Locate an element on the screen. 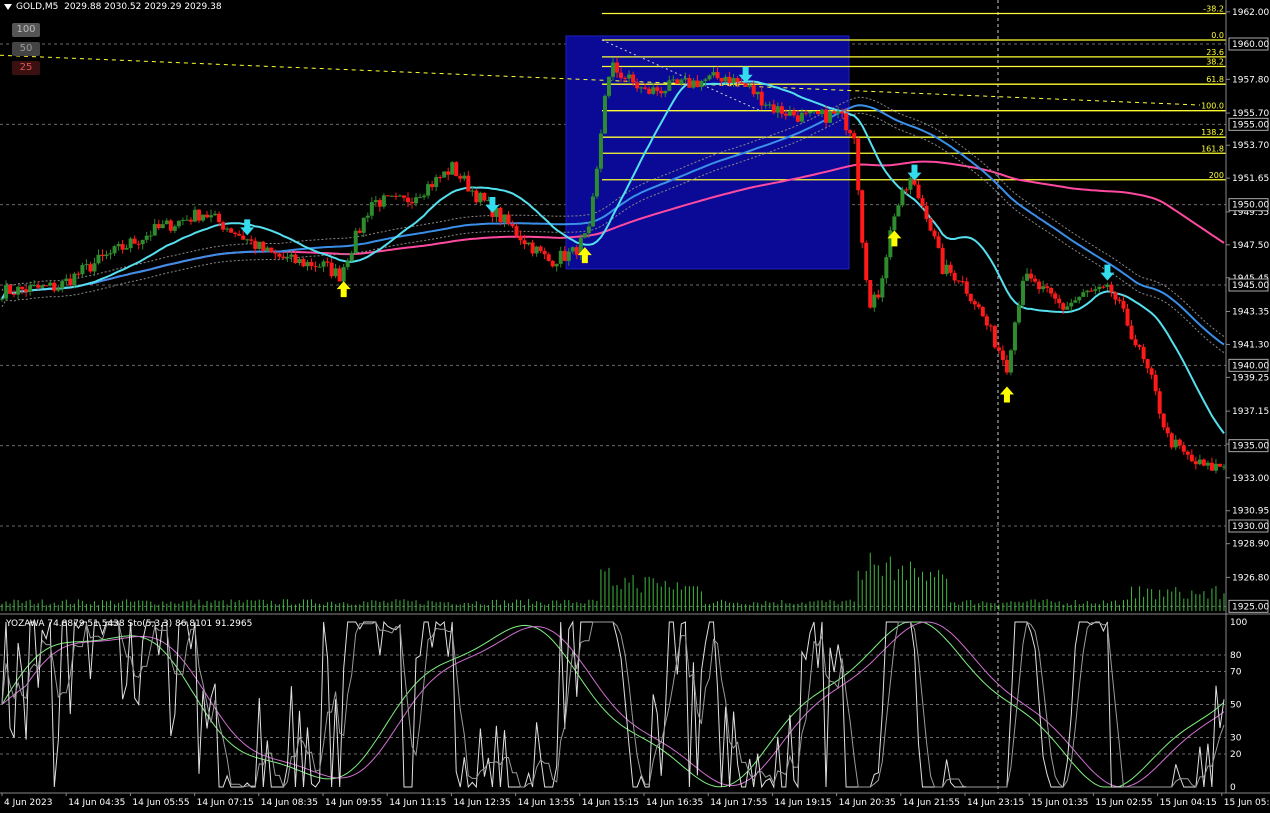 The height and width of the screenshot is (813, 1270). timeframe-button-25: 25 is located at coordinates (26, 68).